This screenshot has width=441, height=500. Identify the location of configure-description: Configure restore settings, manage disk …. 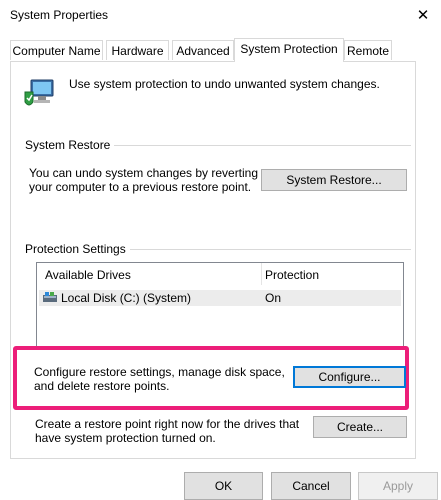
(159, 379).